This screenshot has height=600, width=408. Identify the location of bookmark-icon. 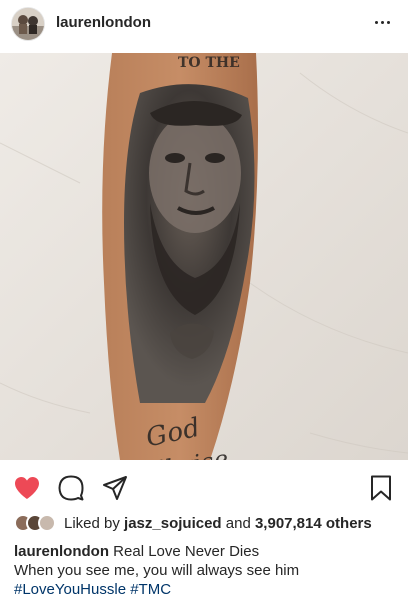
(381, 488).